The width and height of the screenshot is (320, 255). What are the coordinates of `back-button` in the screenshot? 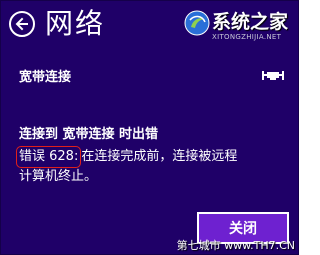 It's located at (22, 24).